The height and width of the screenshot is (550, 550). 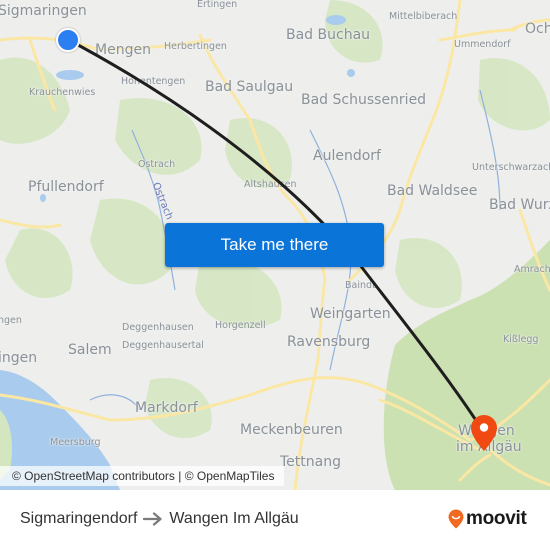 I want to click on map-pin-icon, so click(x=484, y=433).